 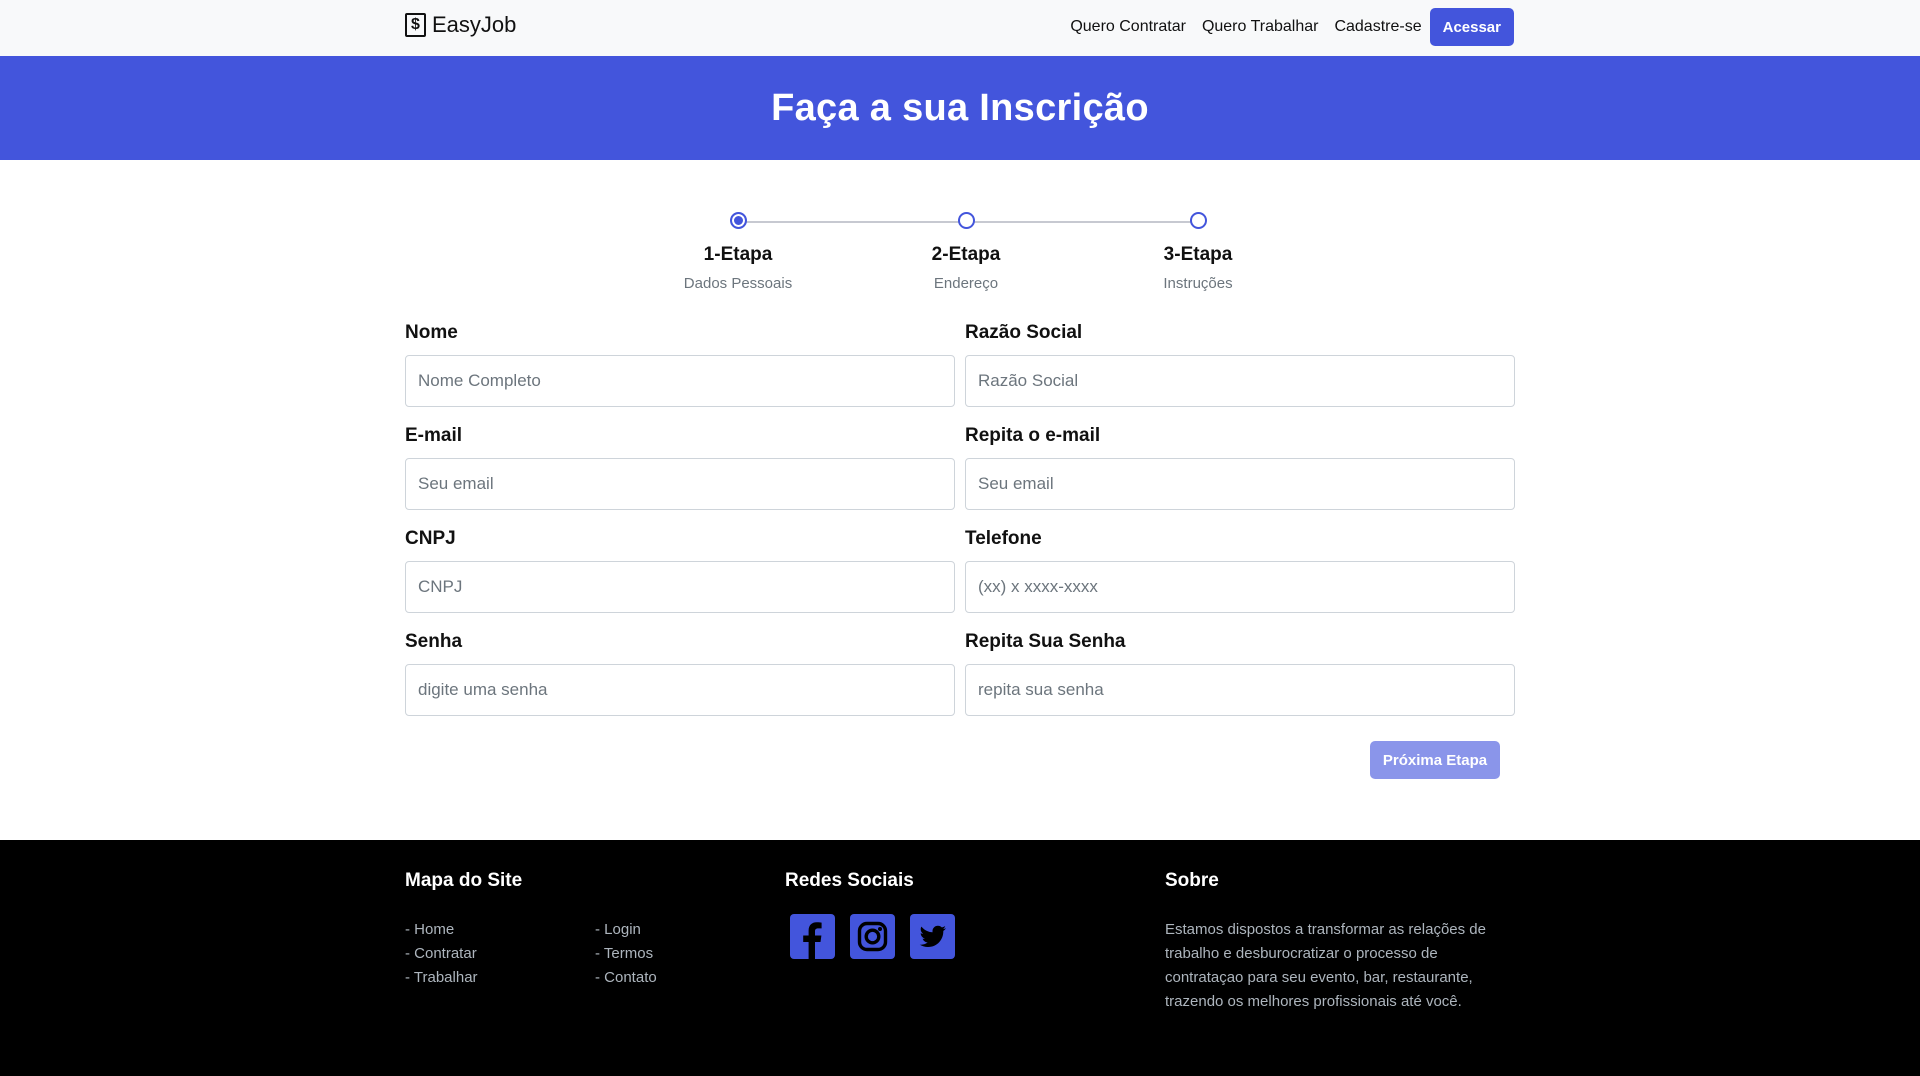 I want to click on repeat-senha-input, so click(x=1240, y=690).